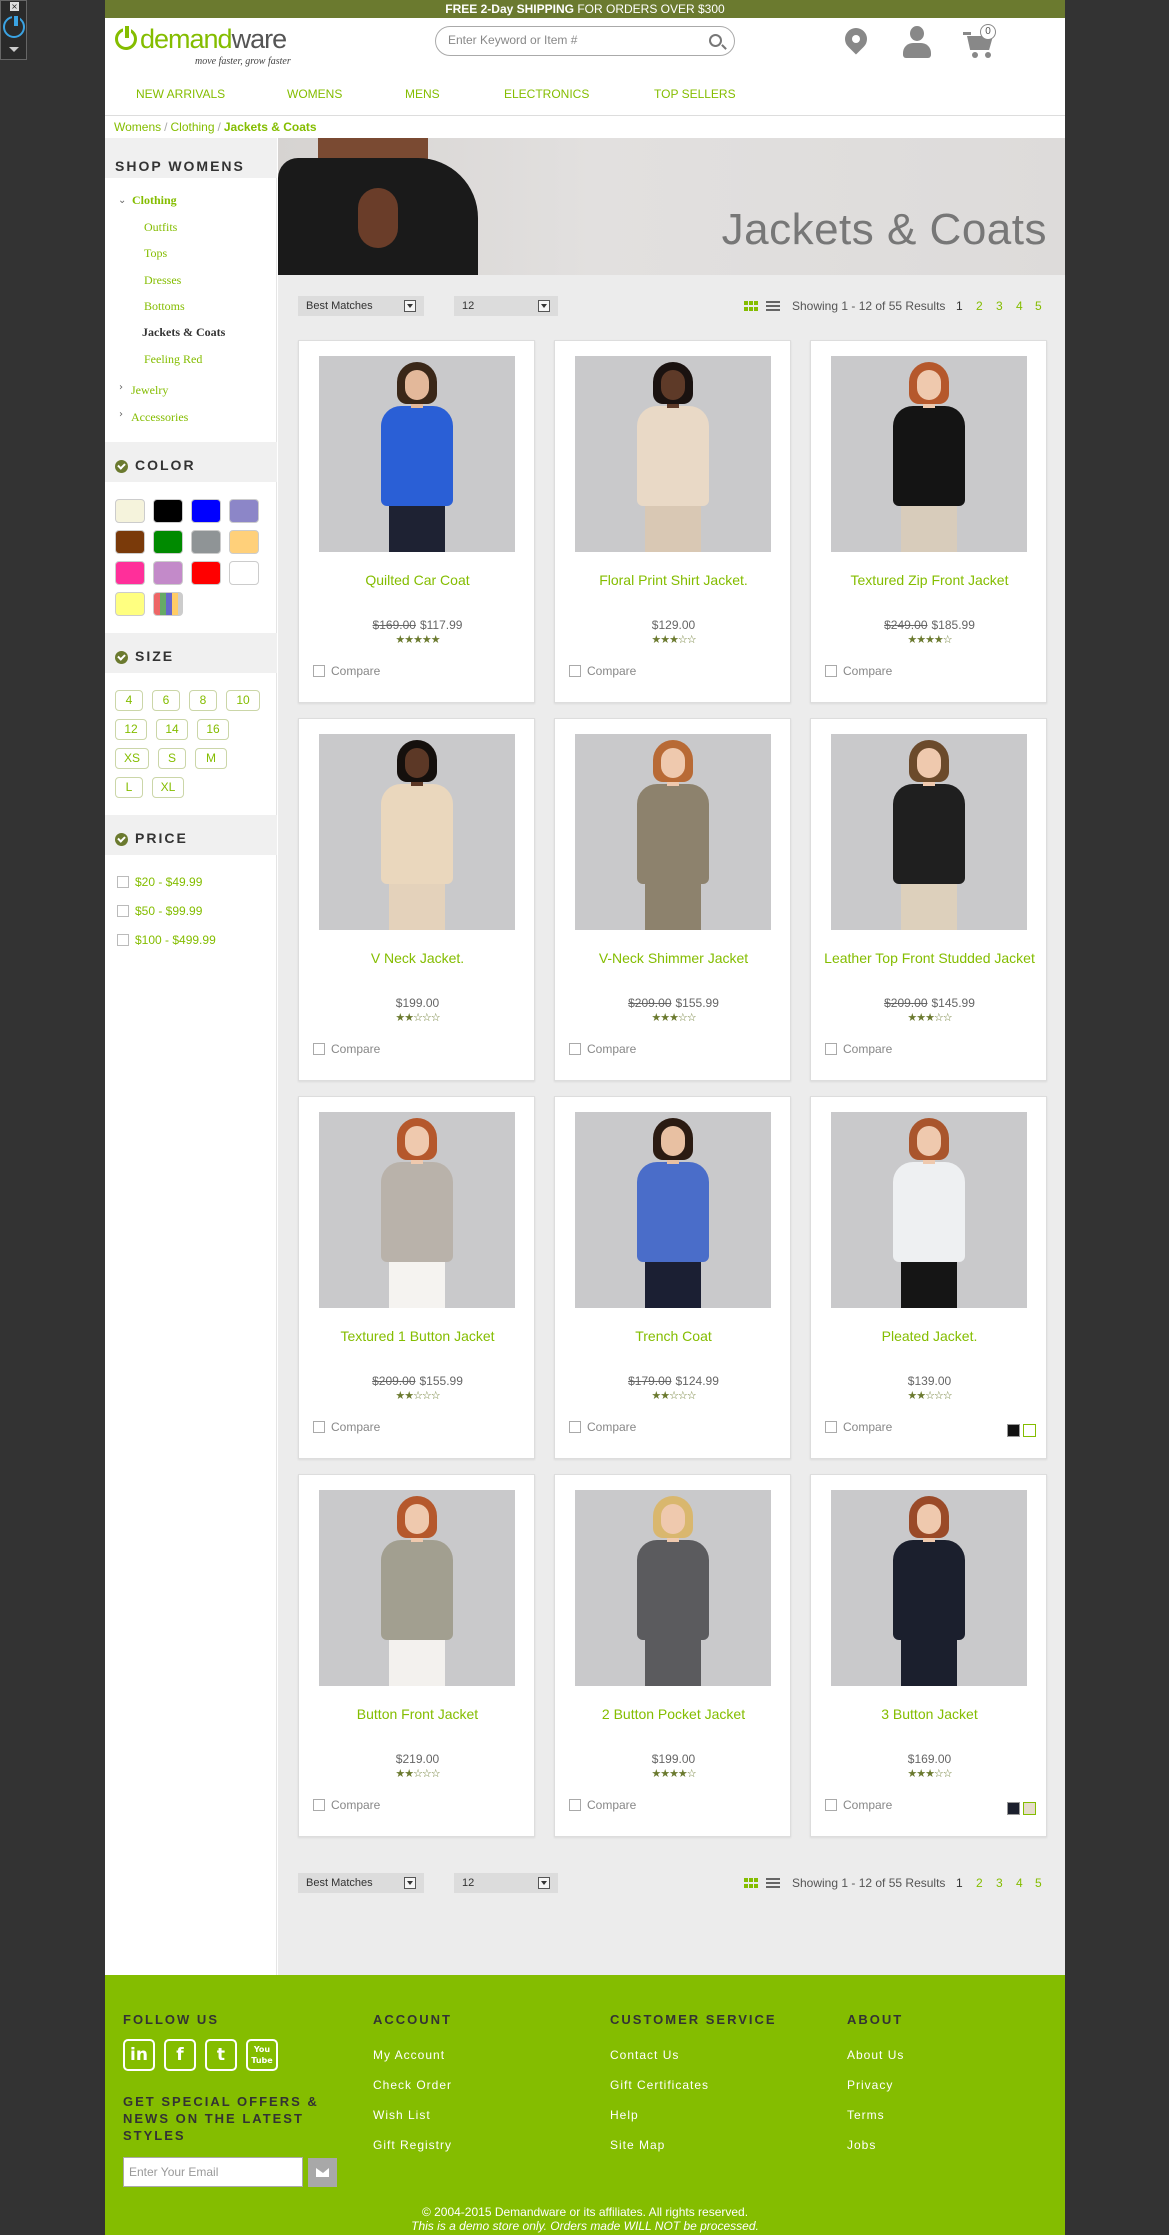 Image resolution: width=1169 pixels, height=2235 pixels. Describe the element at coordinates (122, 200) in the screenshot. I see `chevron-down-icon: ⌄` at that location.